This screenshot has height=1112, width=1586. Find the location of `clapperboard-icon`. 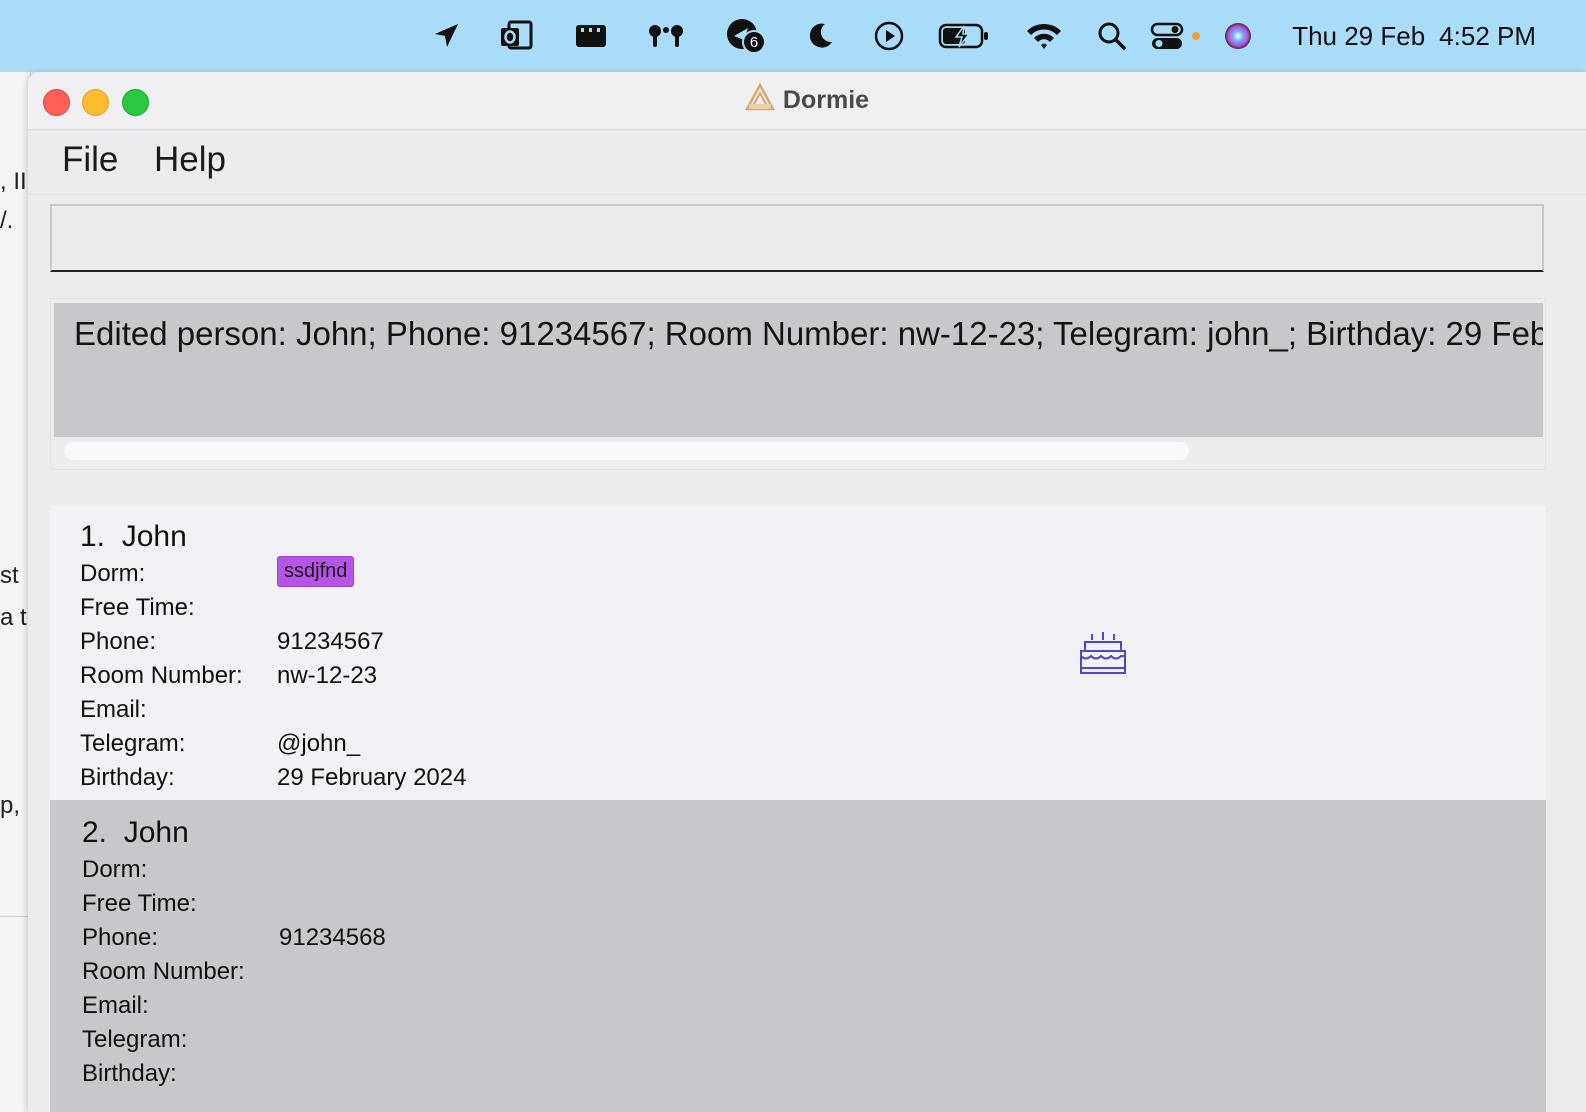

clapperboard-icon is located at coordinates (591, 36).